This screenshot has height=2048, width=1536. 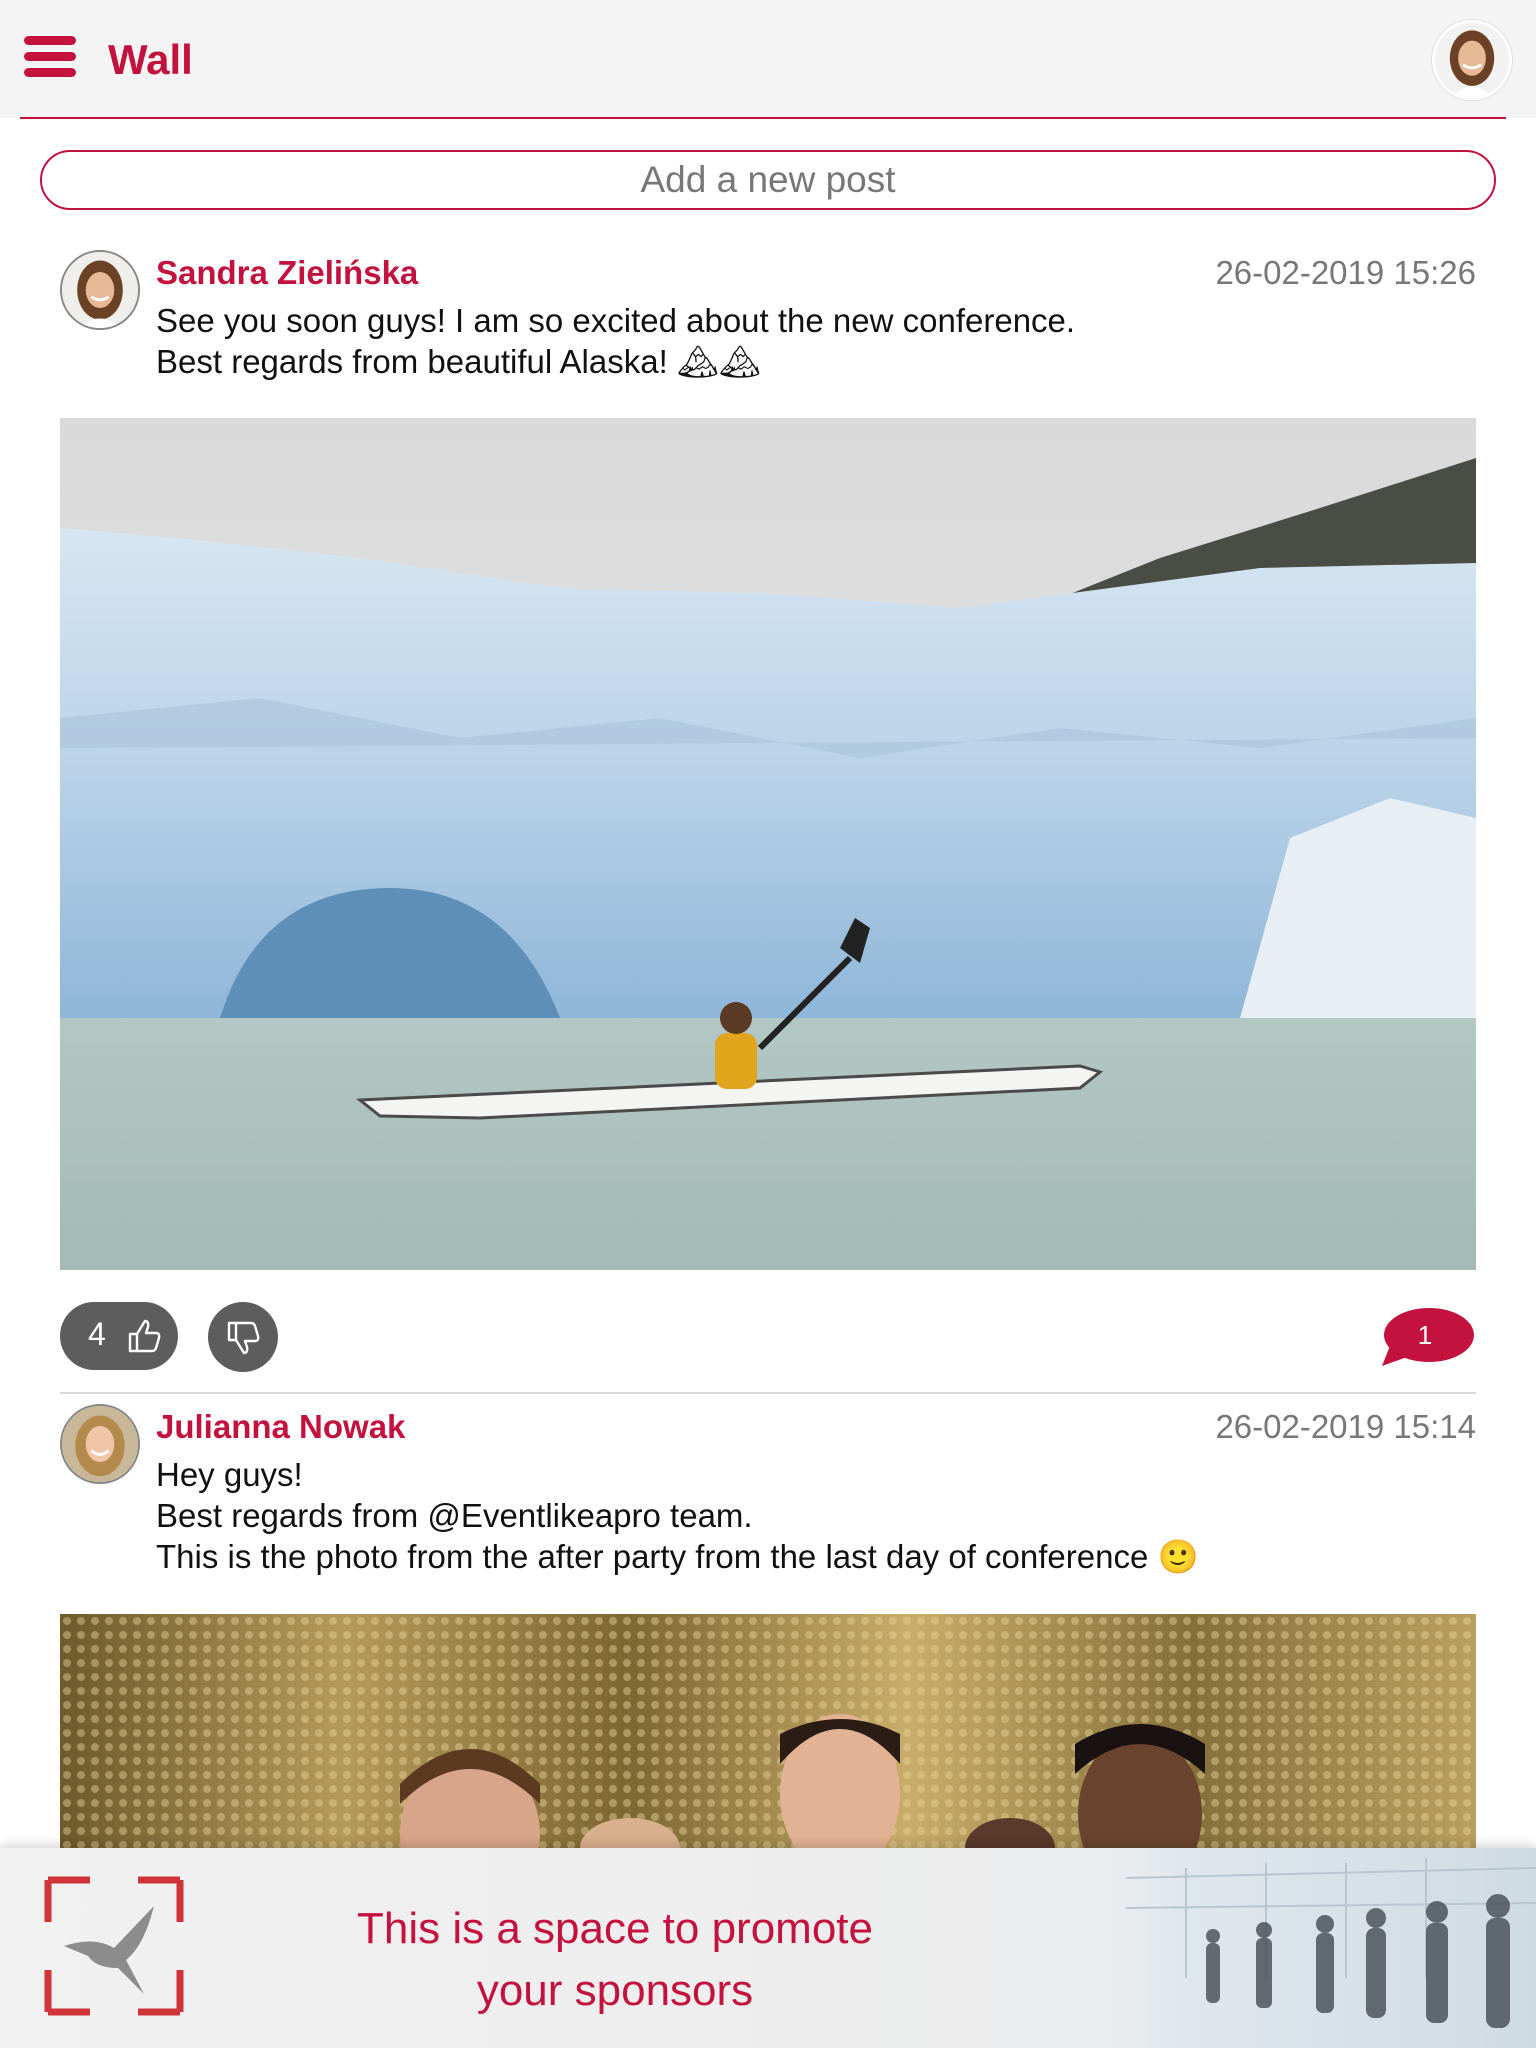 I want to click on app-header: Wall, so click(x=768, y=59).